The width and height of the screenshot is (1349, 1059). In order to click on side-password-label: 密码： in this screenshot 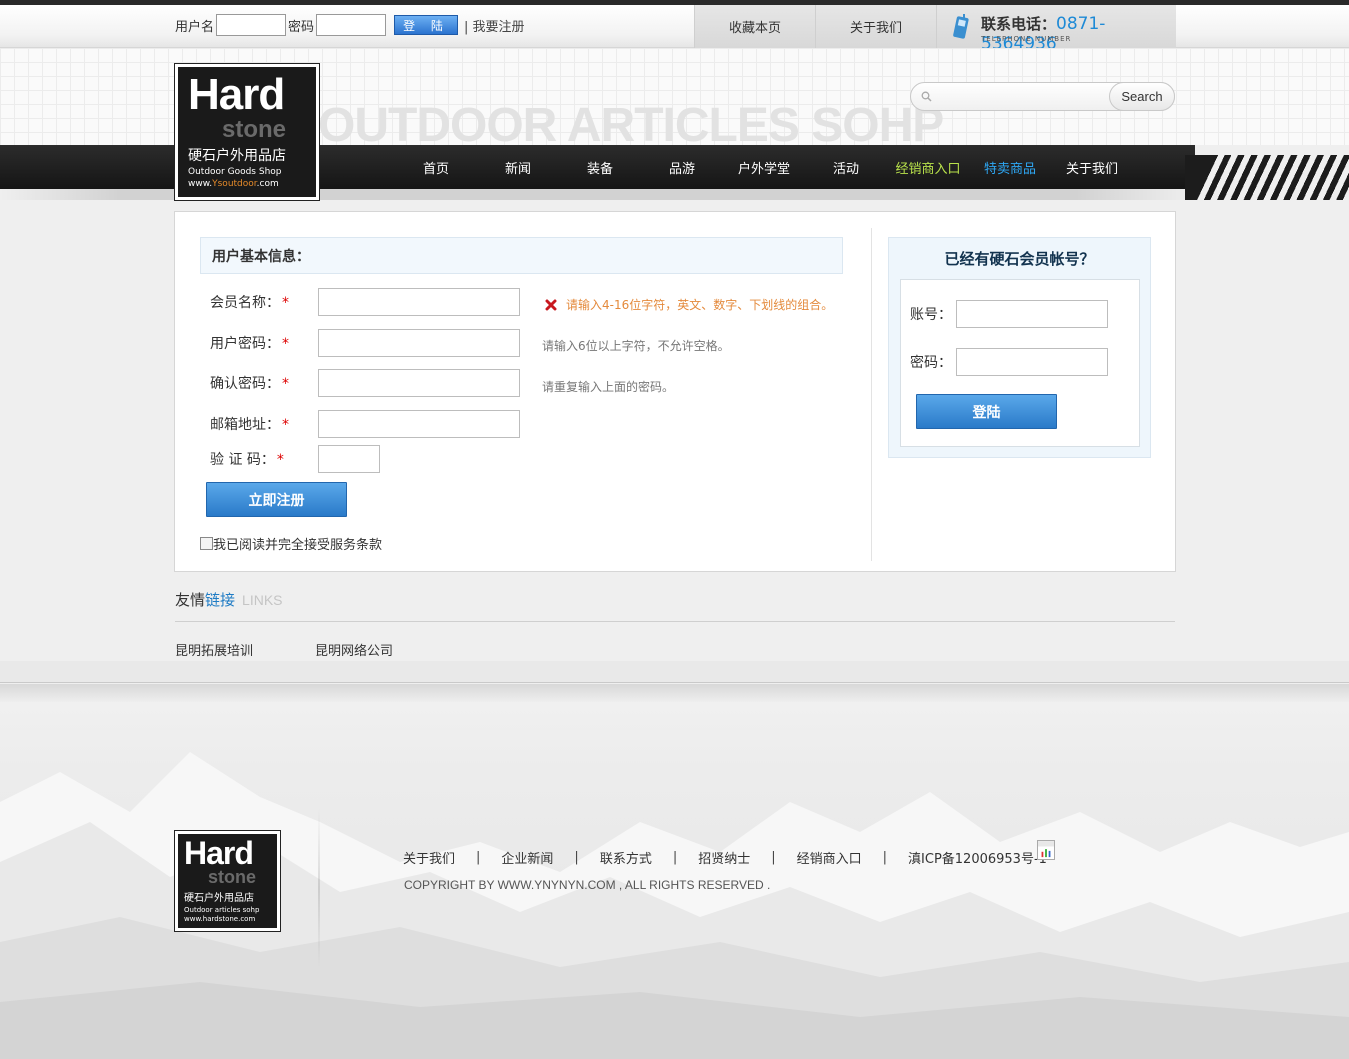, I will do `click(931, 363)`.